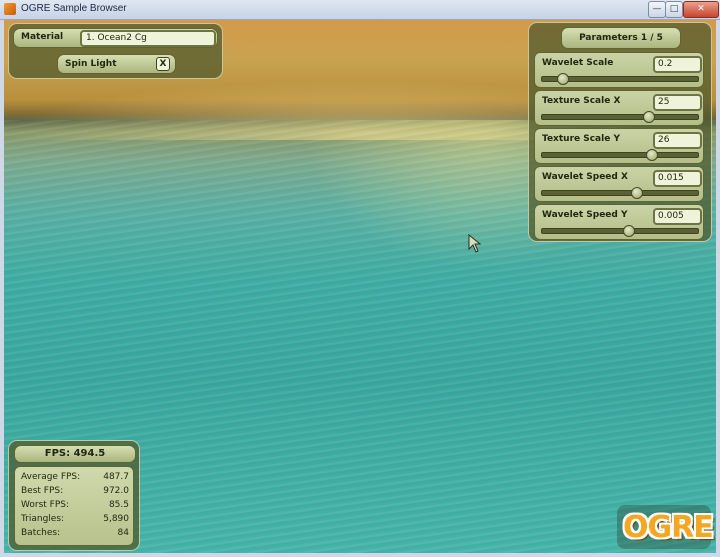 This screenshot has width=720, height=557. Describe the element at coordinates (360, 10) in the screenshot. I see `window-titlebar: OGRE Sample Browser — □ ✕` at that location.